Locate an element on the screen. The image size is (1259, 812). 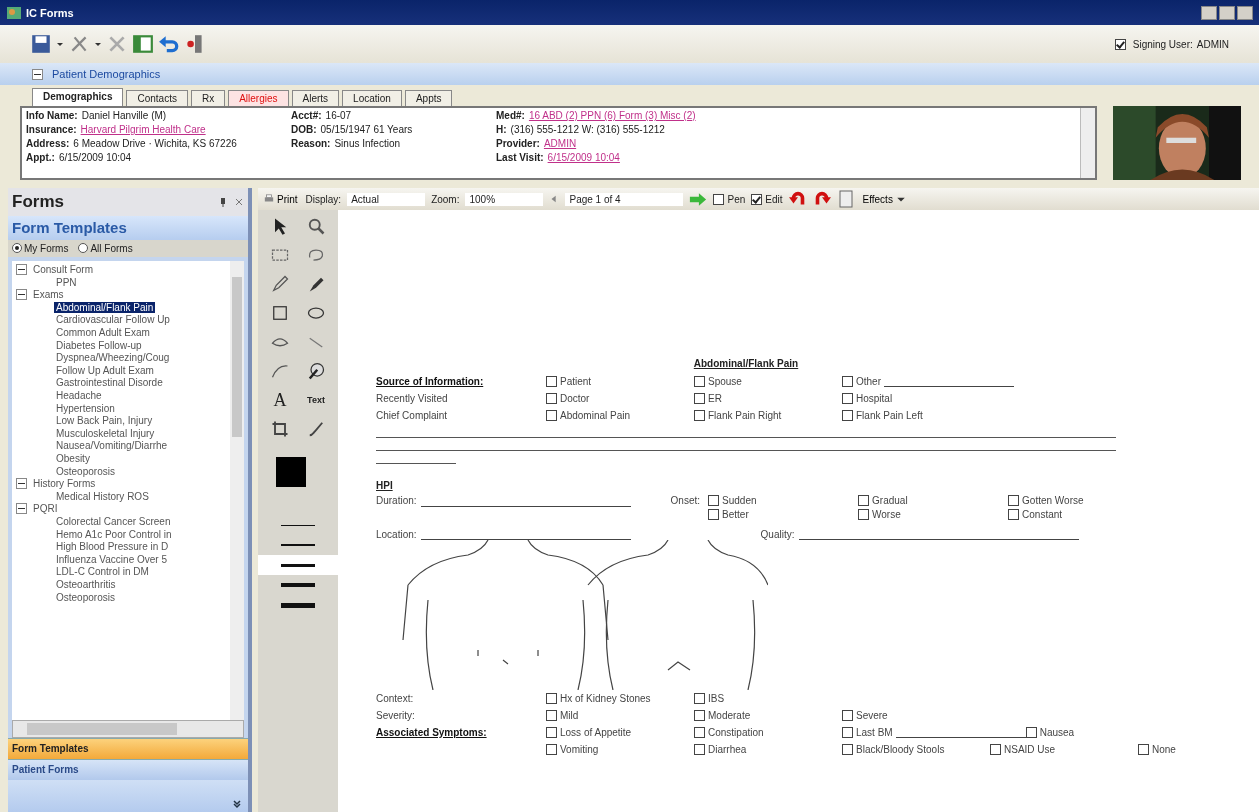
zoom-icon is located at coordinates (316, 226).